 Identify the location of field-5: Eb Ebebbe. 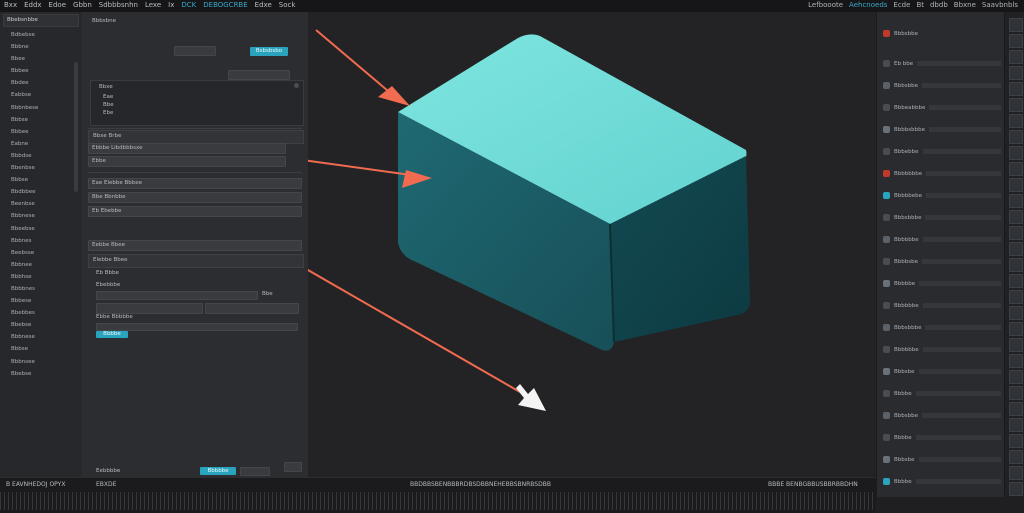
(195, 211).